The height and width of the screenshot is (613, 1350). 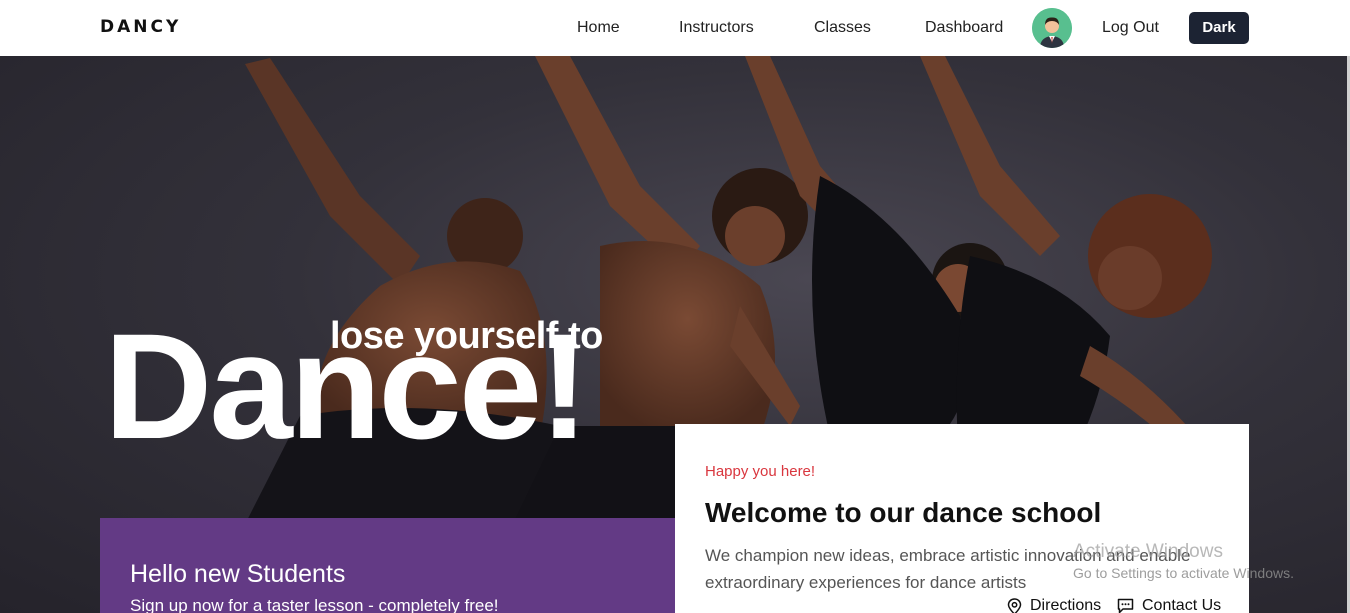 I want to click on nav-link-classes: Classes, so click(x=842, y=28).